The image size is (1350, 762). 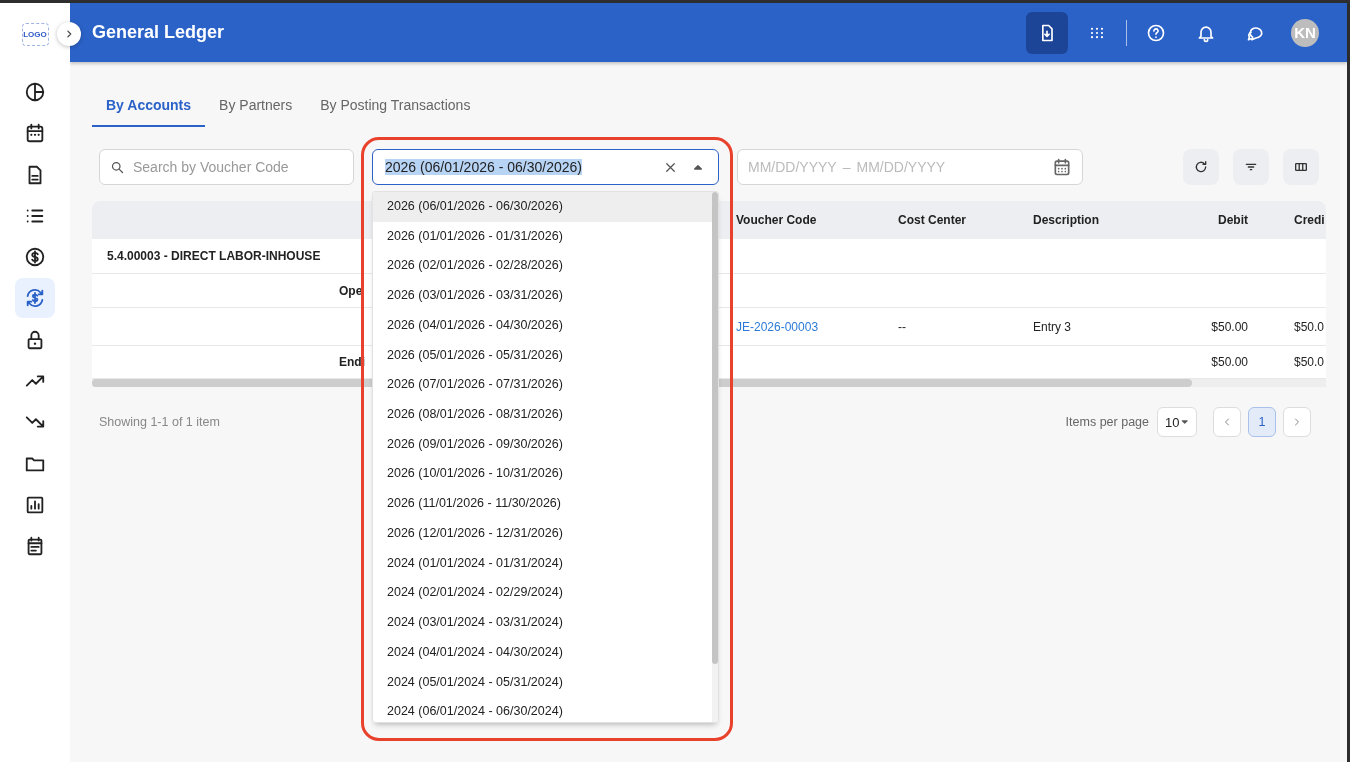 What do you see at coordinates (542, 593) in the screenshot?
I see `dropdown-option: 2024 (02/01/2024 - 02/29/2024)` at bounding box center [542, 593].